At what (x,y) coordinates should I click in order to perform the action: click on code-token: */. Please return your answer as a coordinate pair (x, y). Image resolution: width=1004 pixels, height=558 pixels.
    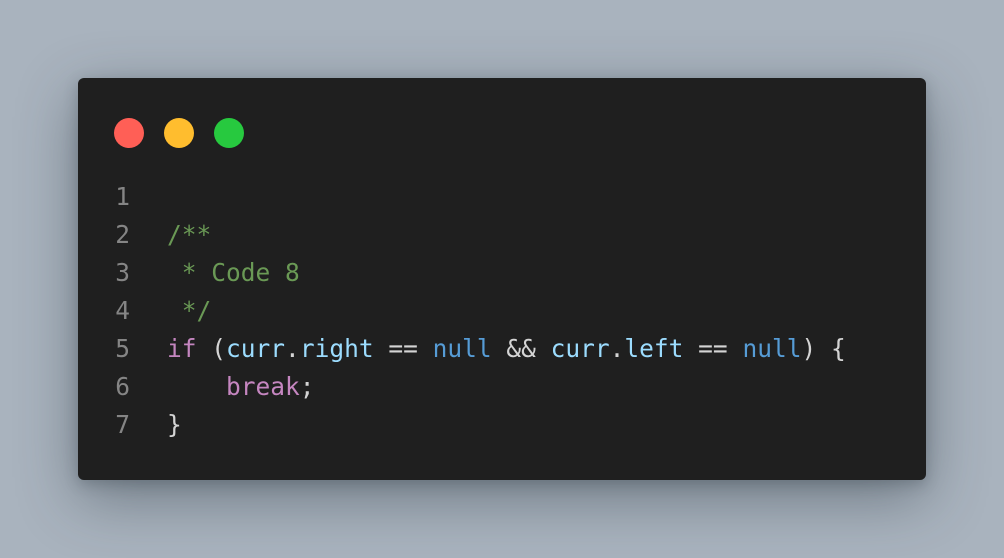
    Looking at the image, I should click on (189, 310).